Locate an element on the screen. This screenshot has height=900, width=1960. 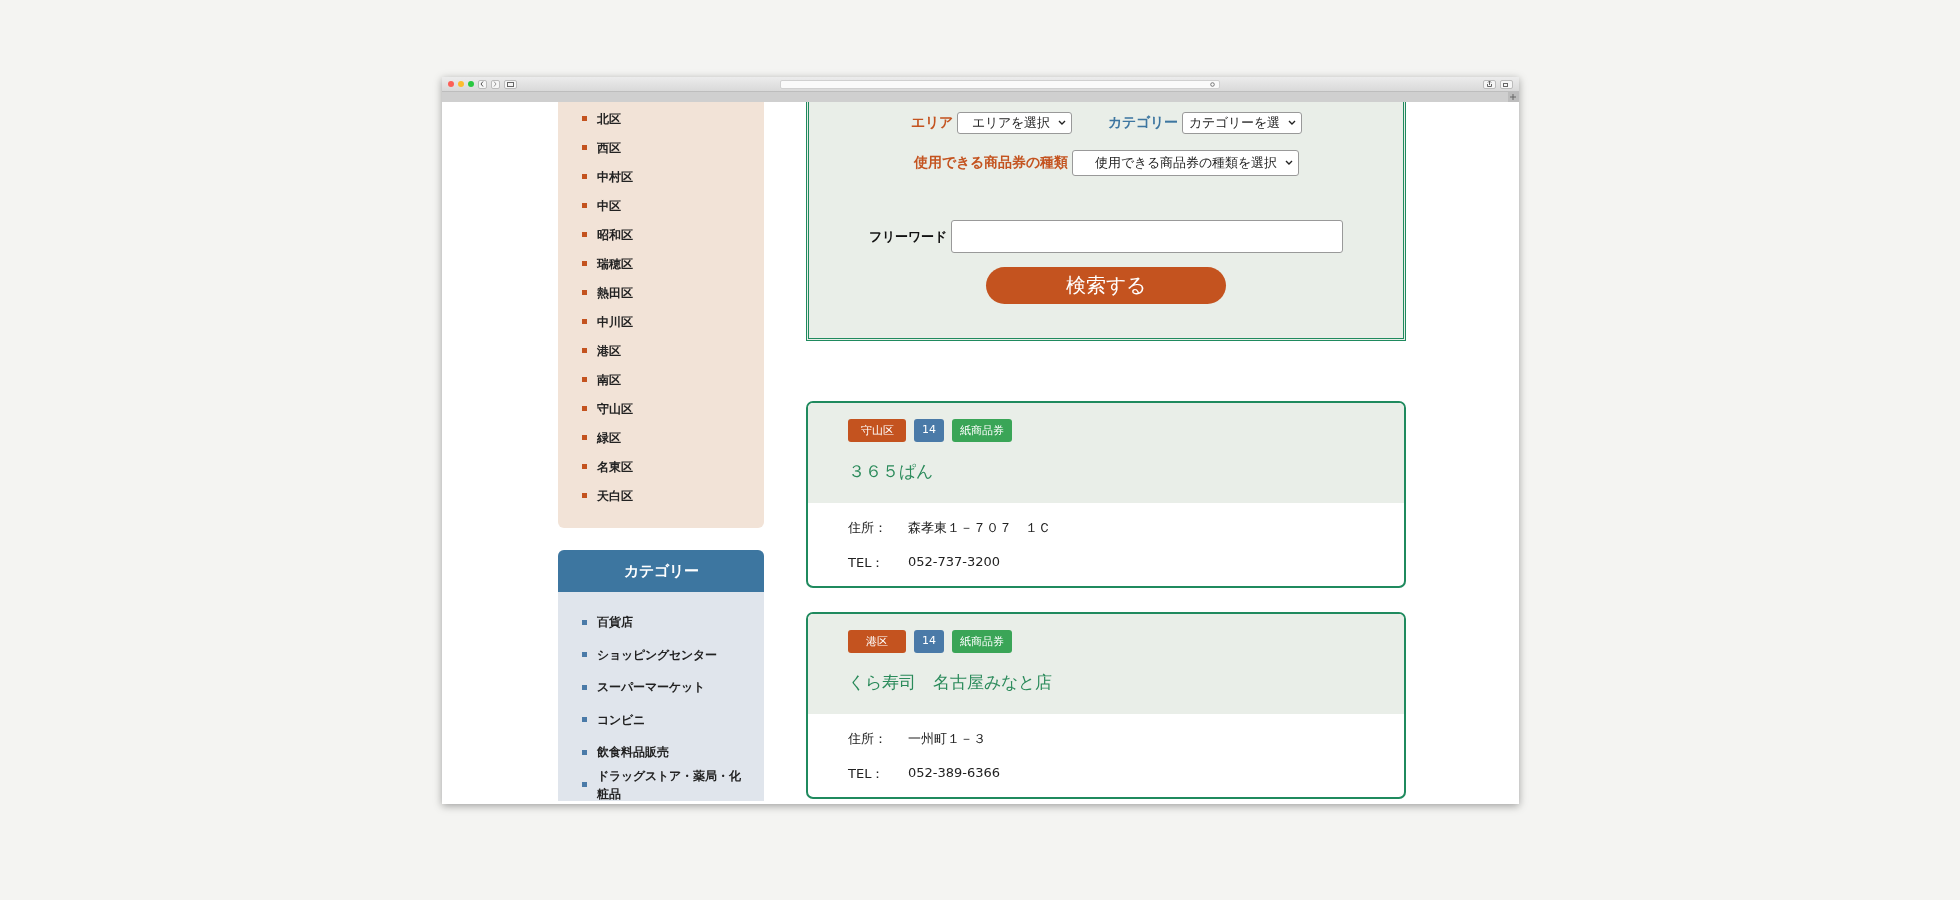
plus-icon is located at coordinates (1513, 97).